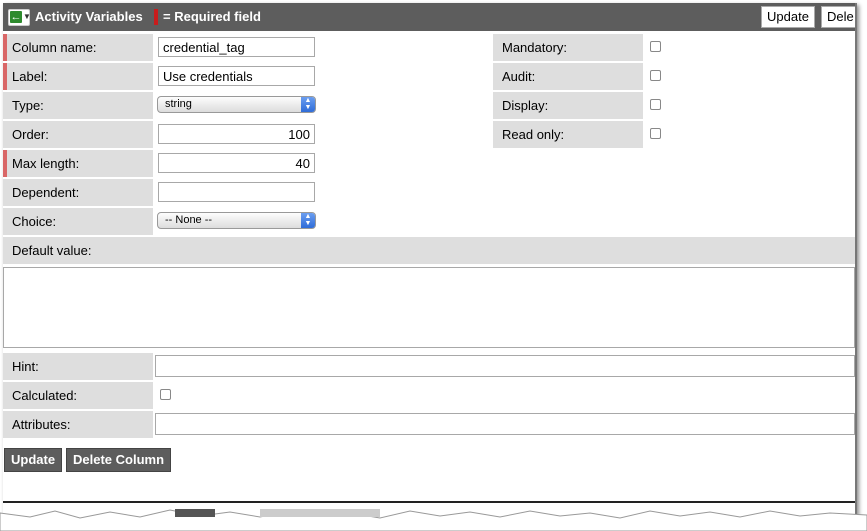  What do you see at coordinates (78, 47) in the screenshot?
I see `column-name-label: Column name:` at bounding box center [78, 47].